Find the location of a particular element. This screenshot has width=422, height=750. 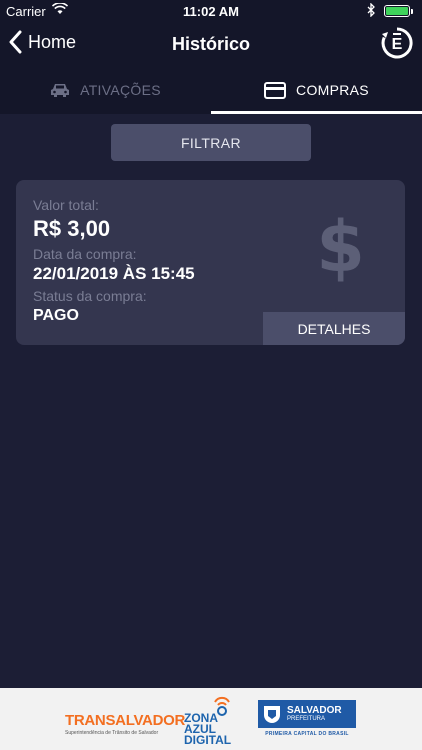

filter-button: FILTRAR is located at coordinates (211, 142).